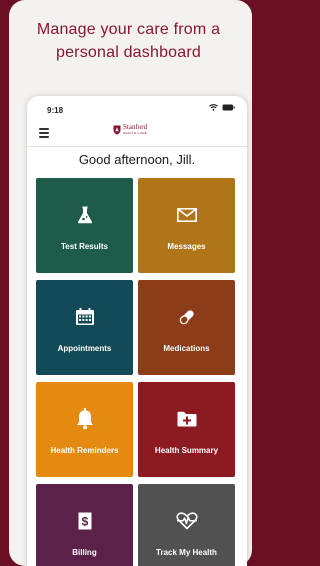 The image size is (320, 566). What do you see at coordinates (84, 552) in the screenshot?
I see `tile-label: Billing` at bounding box center [84, 552].